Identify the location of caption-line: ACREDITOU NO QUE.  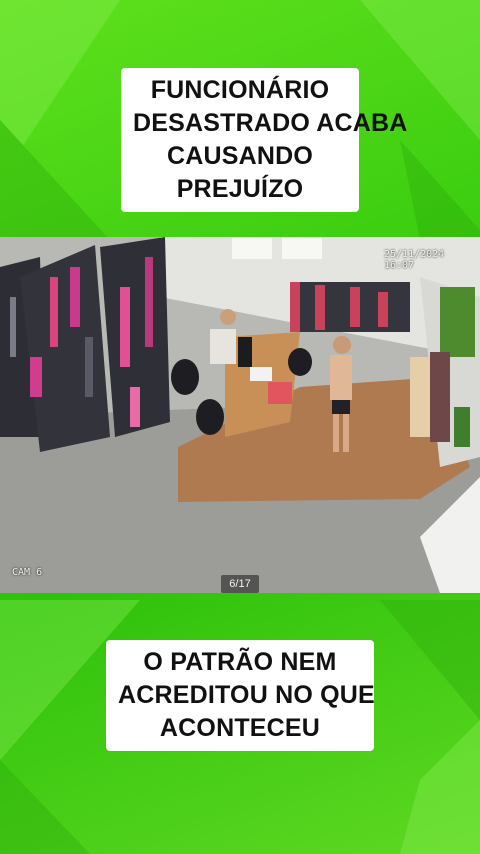
(246, 695).